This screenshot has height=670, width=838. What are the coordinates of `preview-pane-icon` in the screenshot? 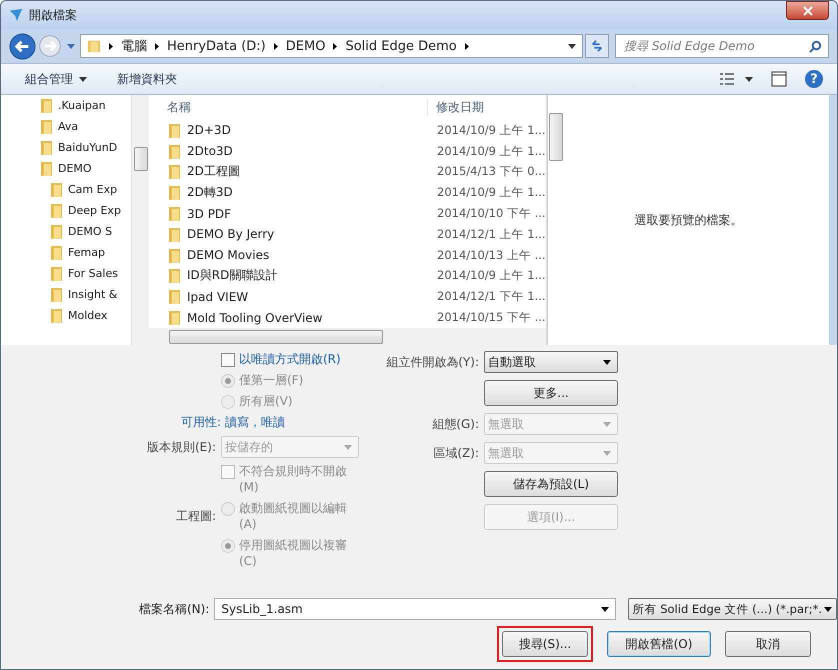 It's located at (779, 79).